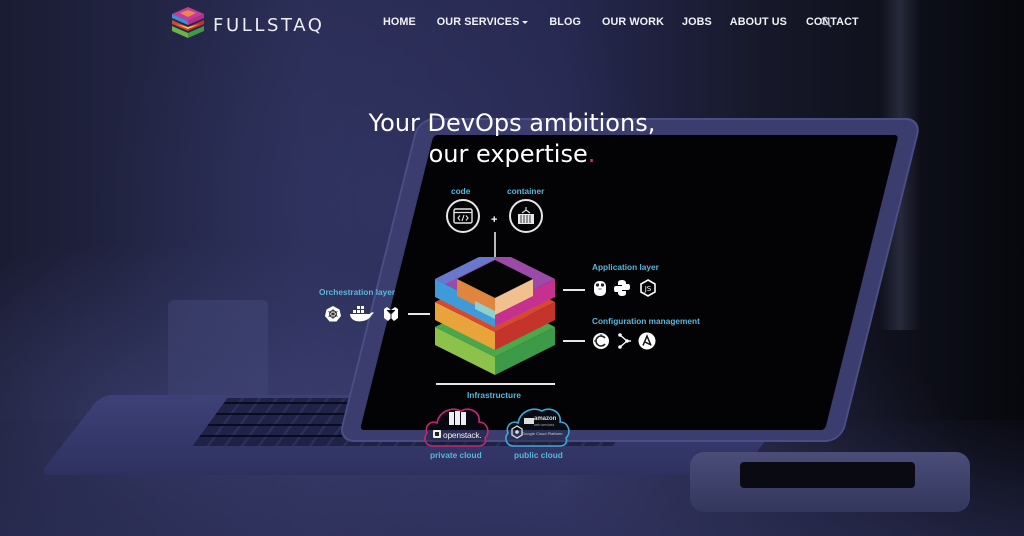  Describe the element at coordinates (333, 314) in the screenshot. I see `kubernetes-icon` at that location.